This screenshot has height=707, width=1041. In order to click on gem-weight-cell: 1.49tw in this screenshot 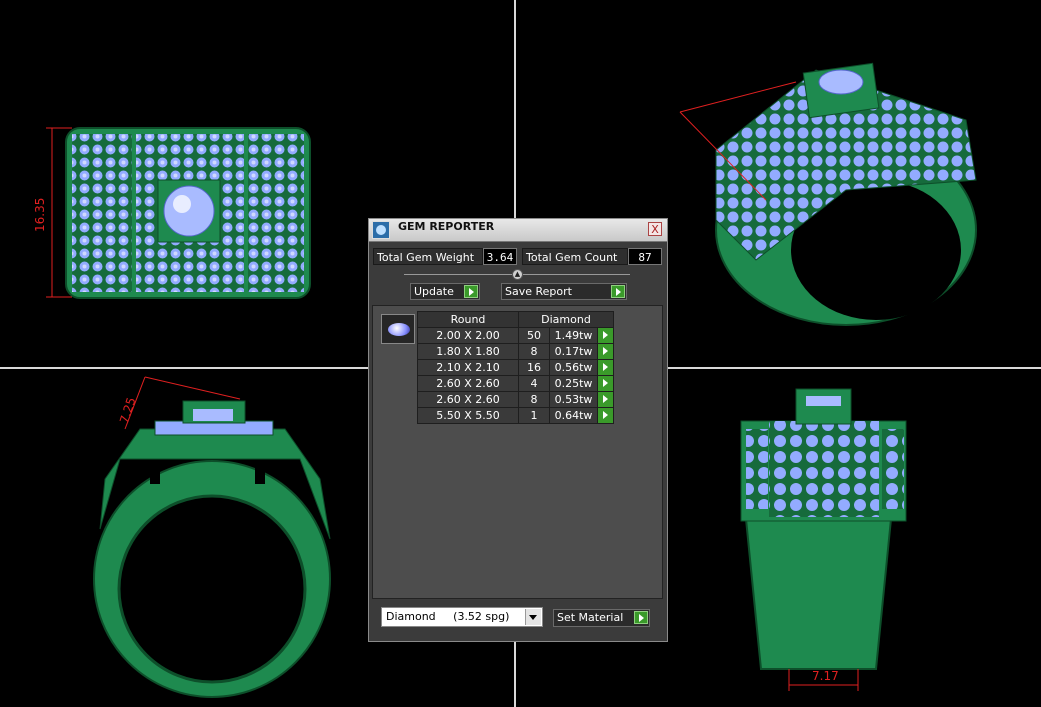, I will do `click(573, 335)`.